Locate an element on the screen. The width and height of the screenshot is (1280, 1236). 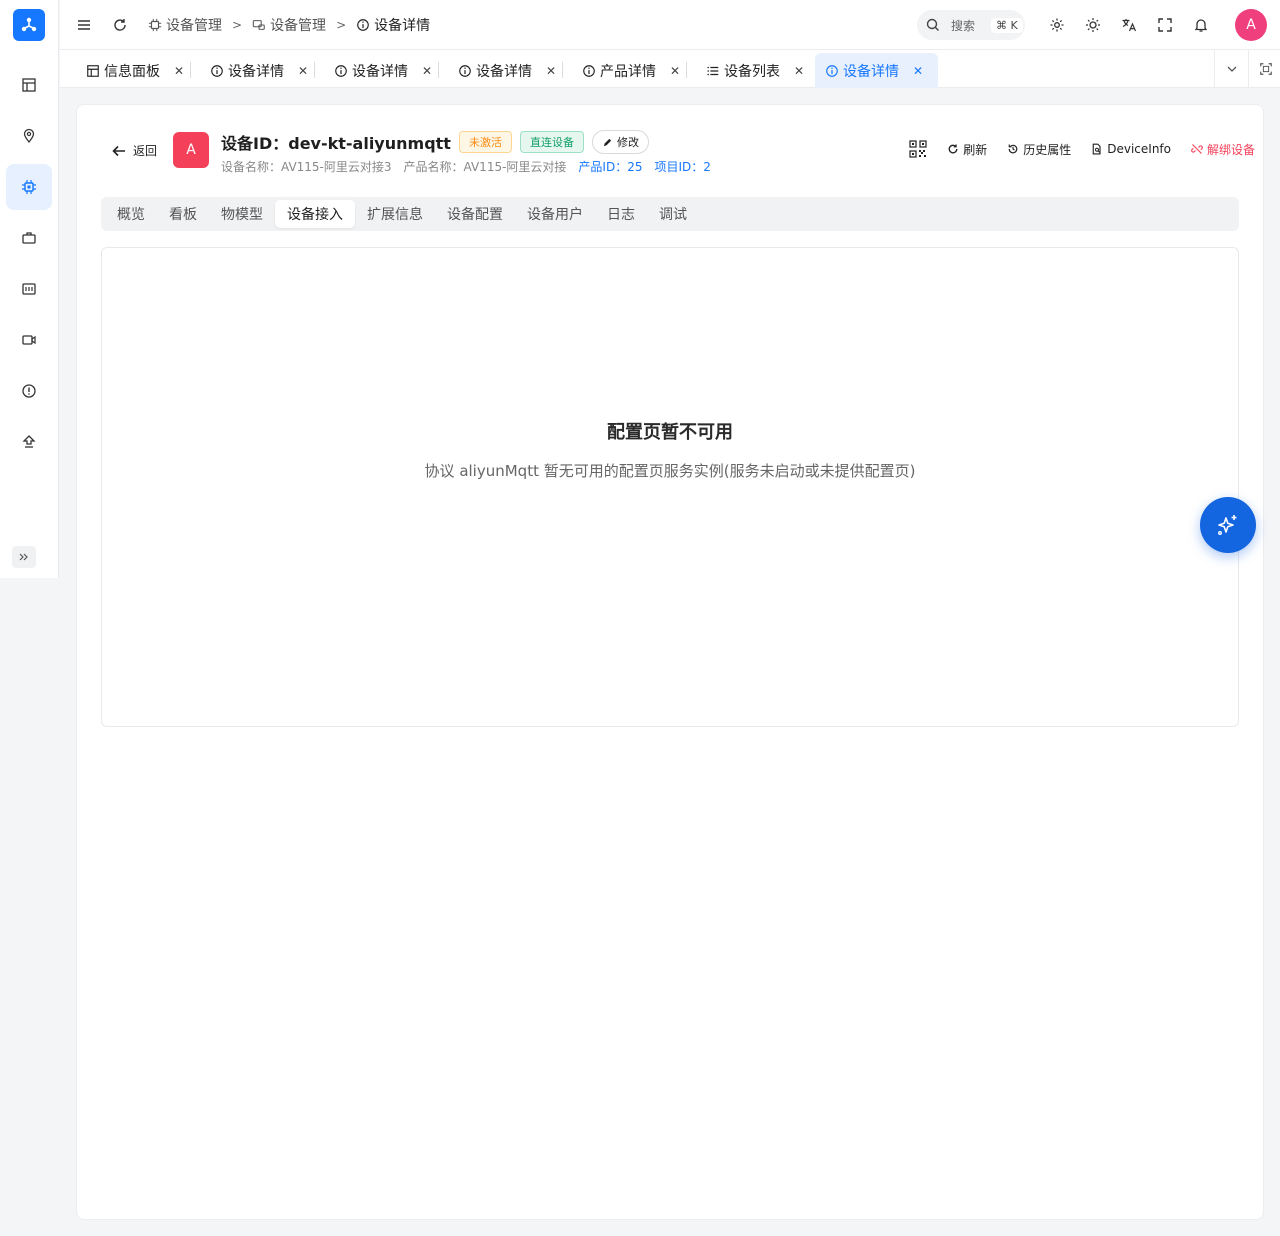
gear-icon is located at coordinates (1057, 25).